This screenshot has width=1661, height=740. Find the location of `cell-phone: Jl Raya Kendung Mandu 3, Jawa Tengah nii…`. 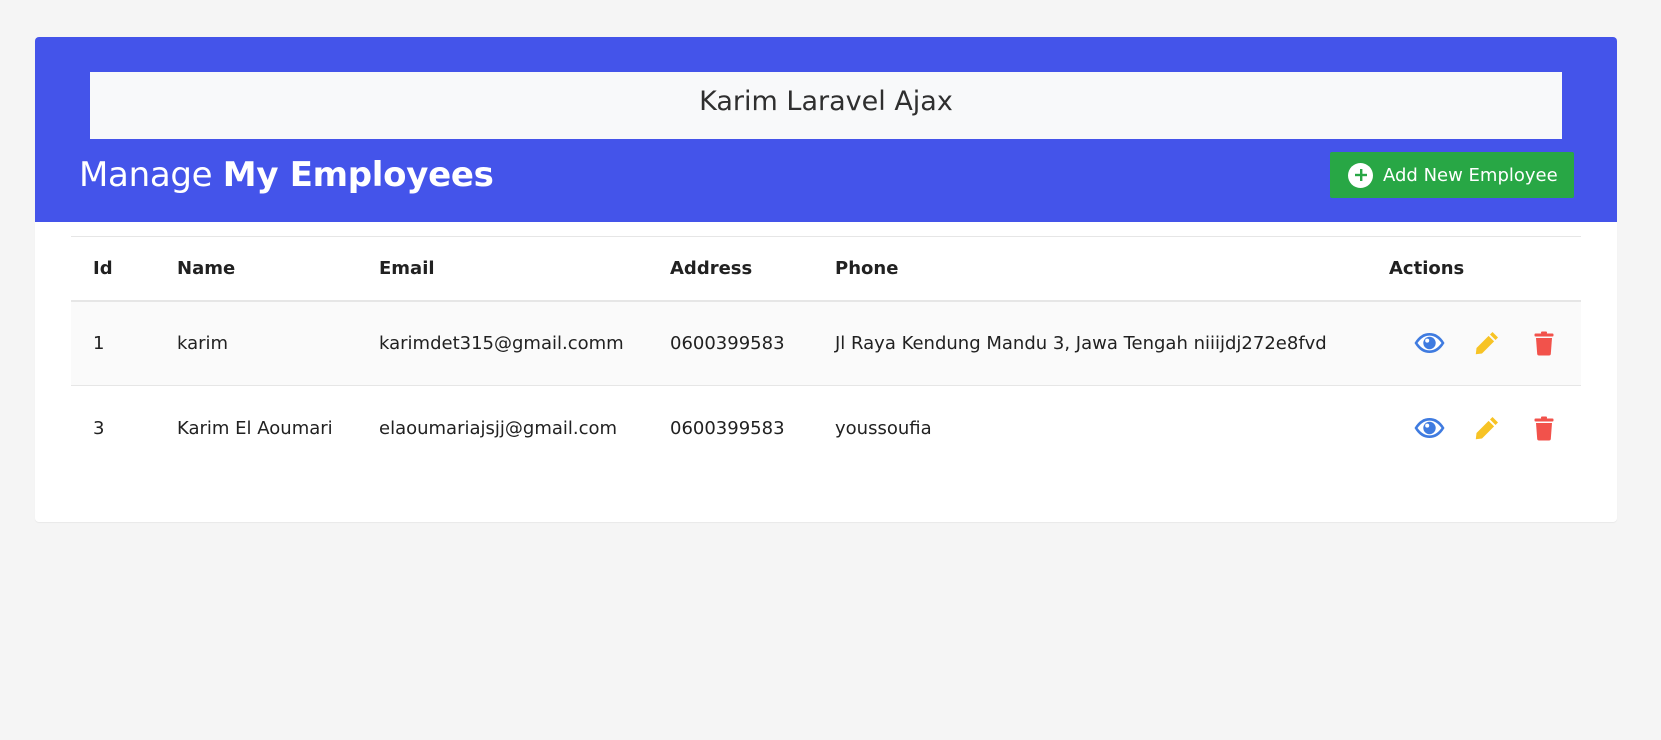

cell-phone: Jl Raya Kendung Mandu 3, Jawa Tengah nii… is located at coordinates (1081, 343).